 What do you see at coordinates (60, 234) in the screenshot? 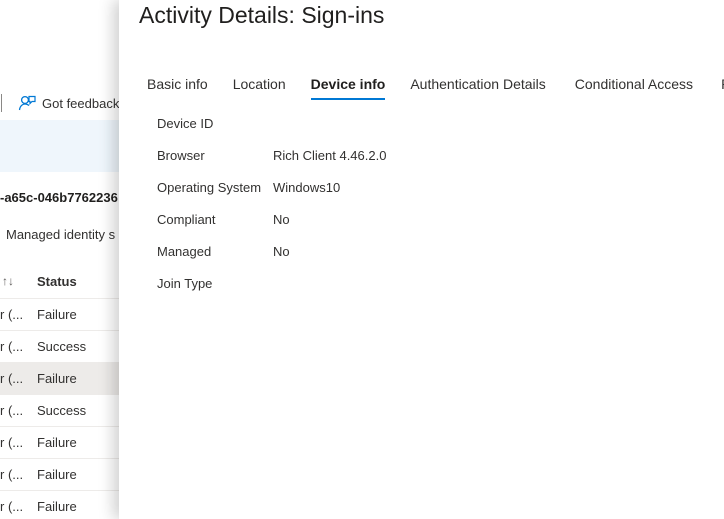
I see `background-filter-label: Managed identity s` at bounding box center [60, 234].